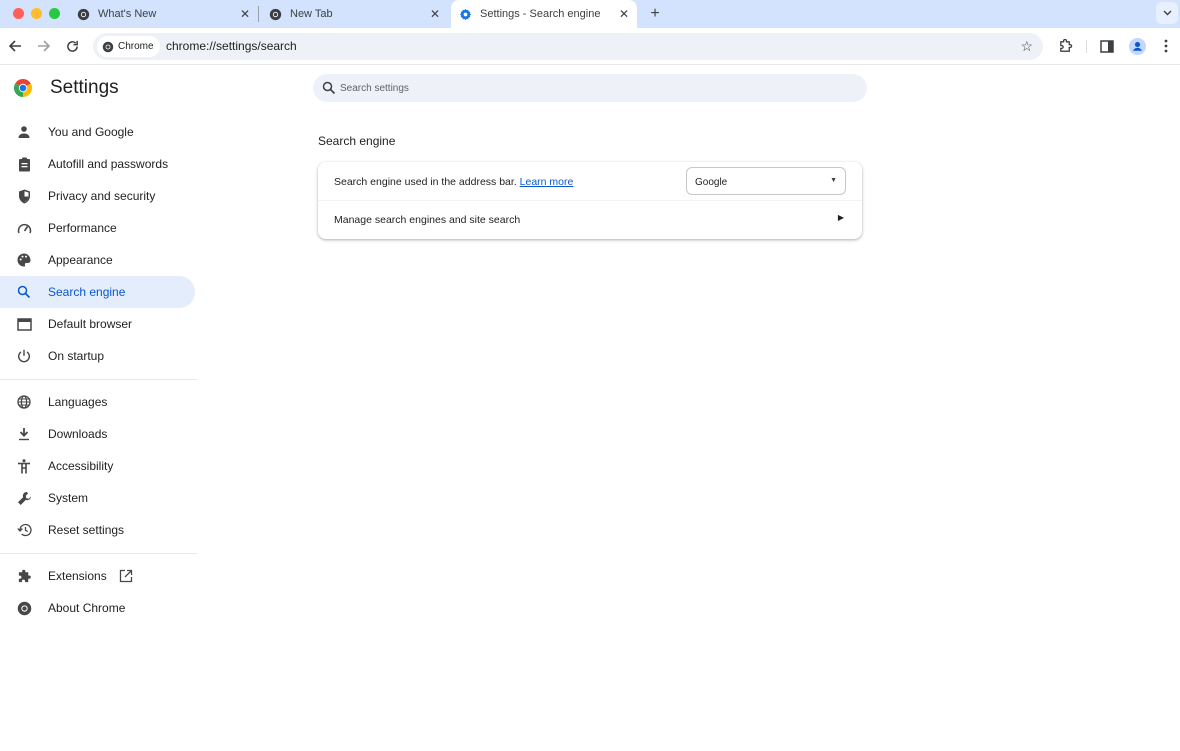 This screenshot has height=751, width=1180. I want to click on site-info-chip: Chrome, so click(128, 46).